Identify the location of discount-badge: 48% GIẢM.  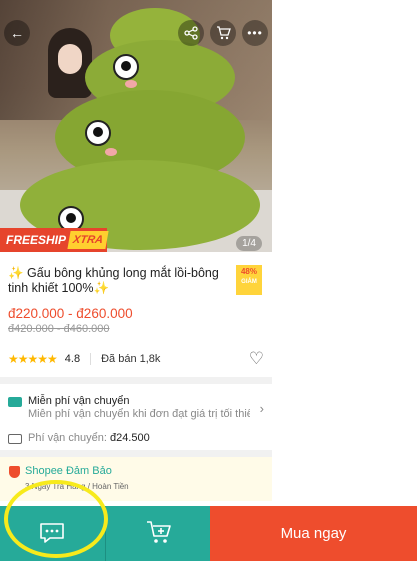
(249, 280).